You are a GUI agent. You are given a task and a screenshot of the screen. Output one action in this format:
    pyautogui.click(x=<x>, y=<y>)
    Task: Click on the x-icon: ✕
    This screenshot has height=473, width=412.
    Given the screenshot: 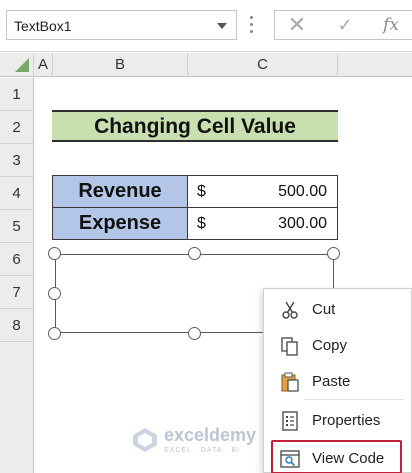 What is the action you would take?
    pyautogui.click(x=297, y=26)
    